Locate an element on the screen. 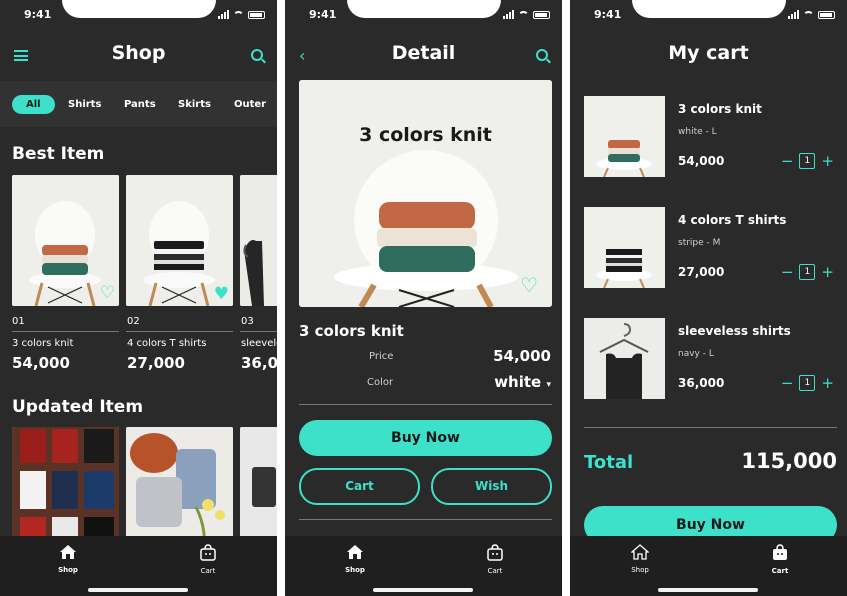  color-select: white ▾ is located at coordinates (522, 382).